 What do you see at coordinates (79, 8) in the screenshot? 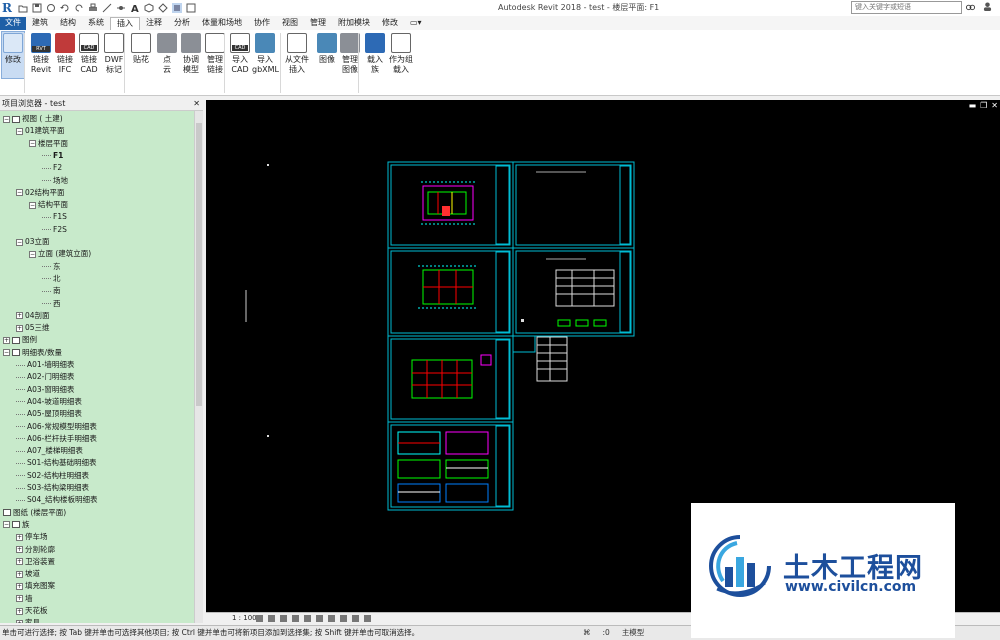
I see `redo-icon` at bounding box center [79, 8].